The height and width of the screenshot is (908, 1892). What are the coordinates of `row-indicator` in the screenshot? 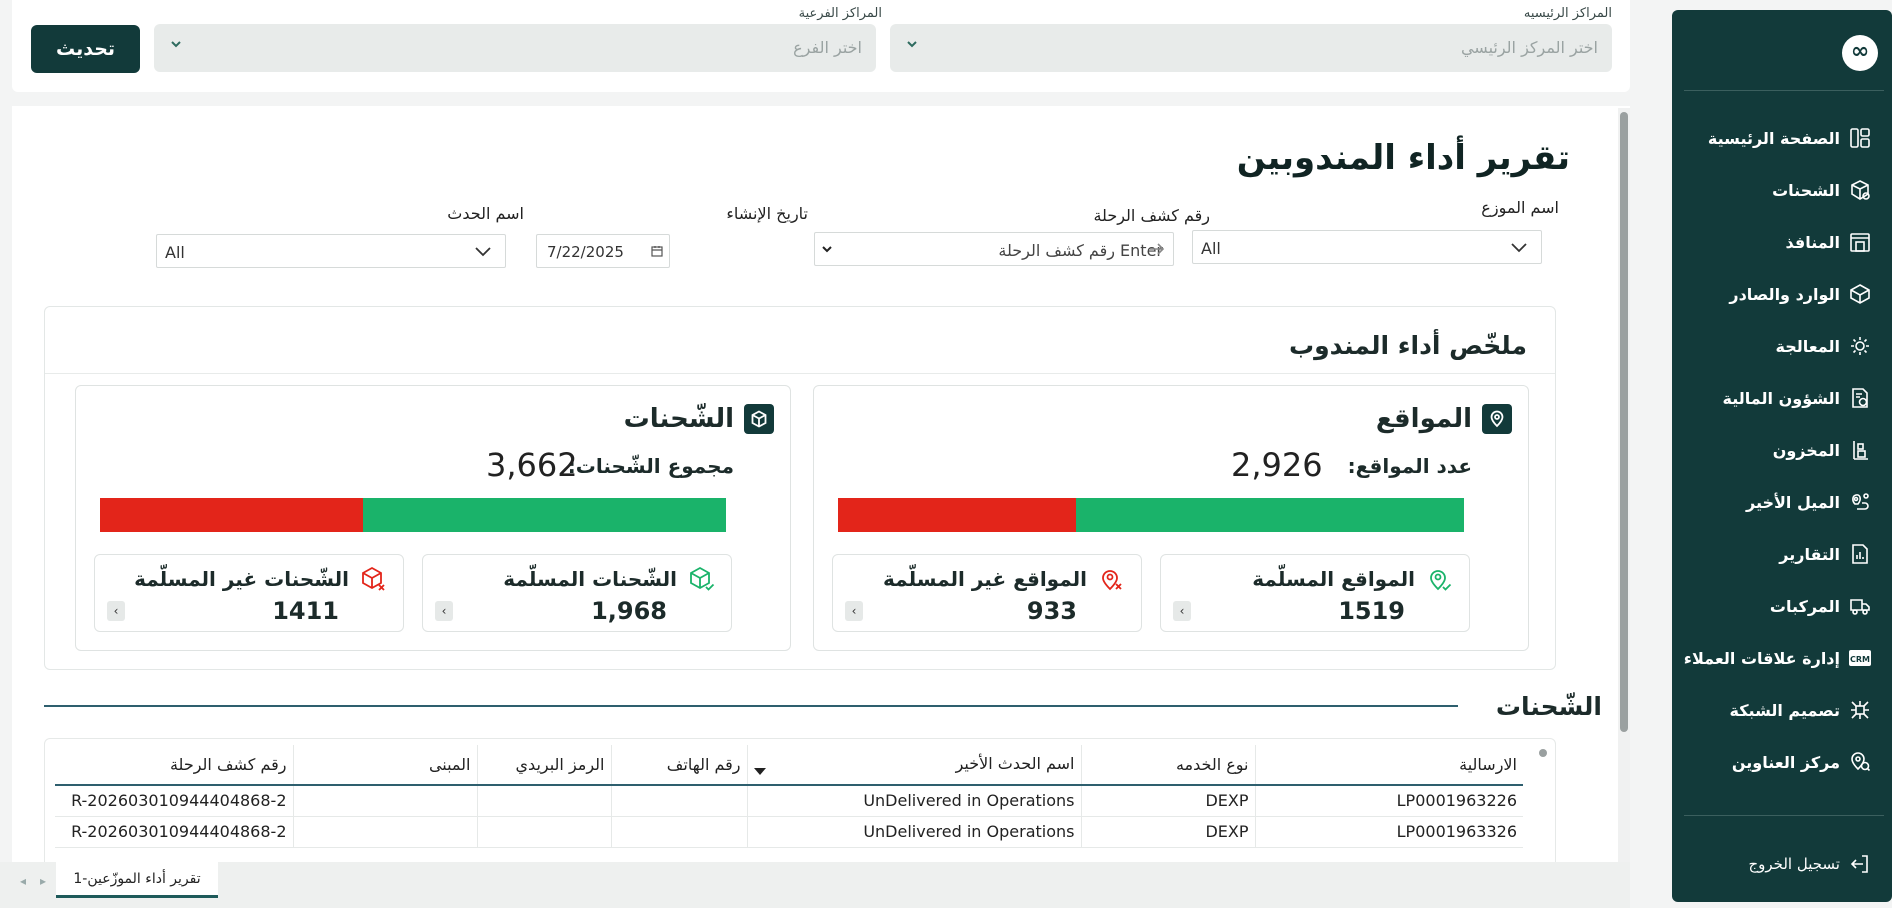 It's located at (1543, 753).